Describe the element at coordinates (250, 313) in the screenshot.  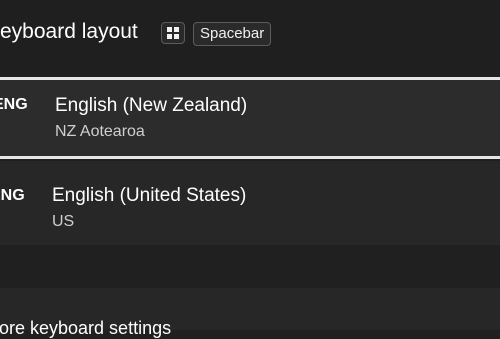
I see `flyout-footer: More keyboard settings` at that location.